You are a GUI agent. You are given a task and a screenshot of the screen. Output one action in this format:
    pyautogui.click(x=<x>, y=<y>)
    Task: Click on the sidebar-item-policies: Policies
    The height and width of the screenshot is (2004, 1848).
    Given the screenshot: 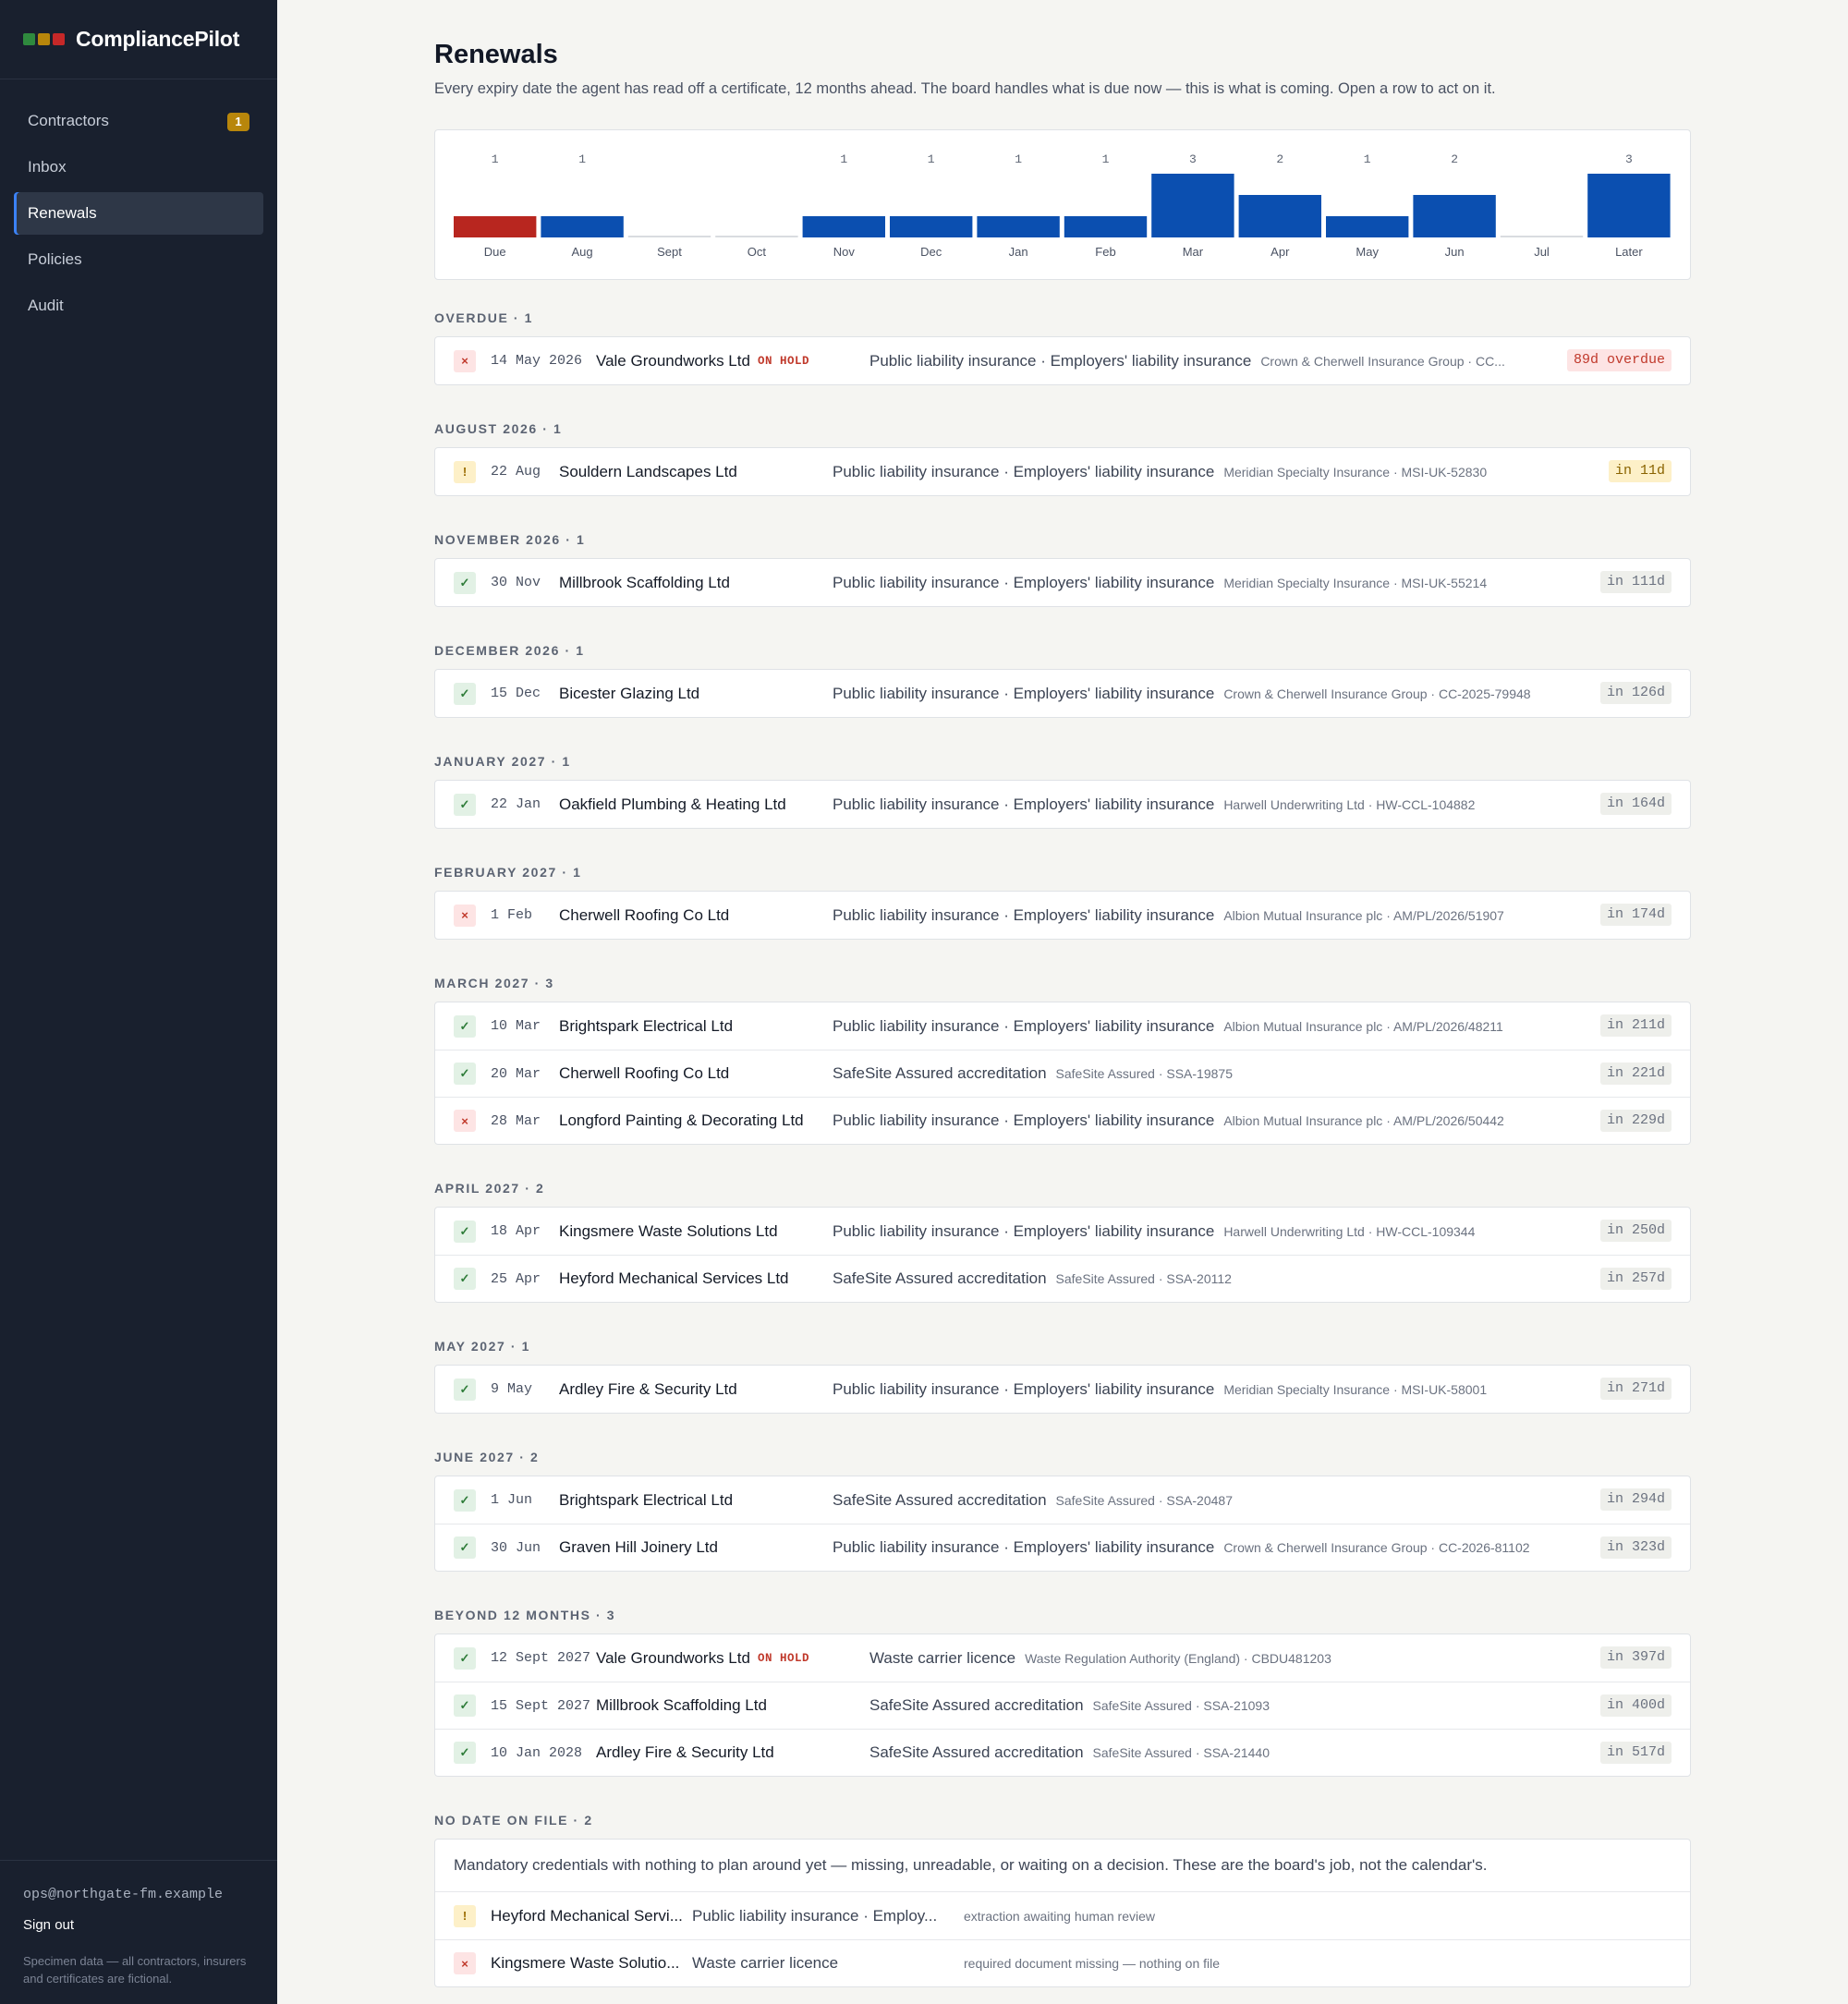 What is the action you would take?
    pyautogui.click(x=139, y=260)
    